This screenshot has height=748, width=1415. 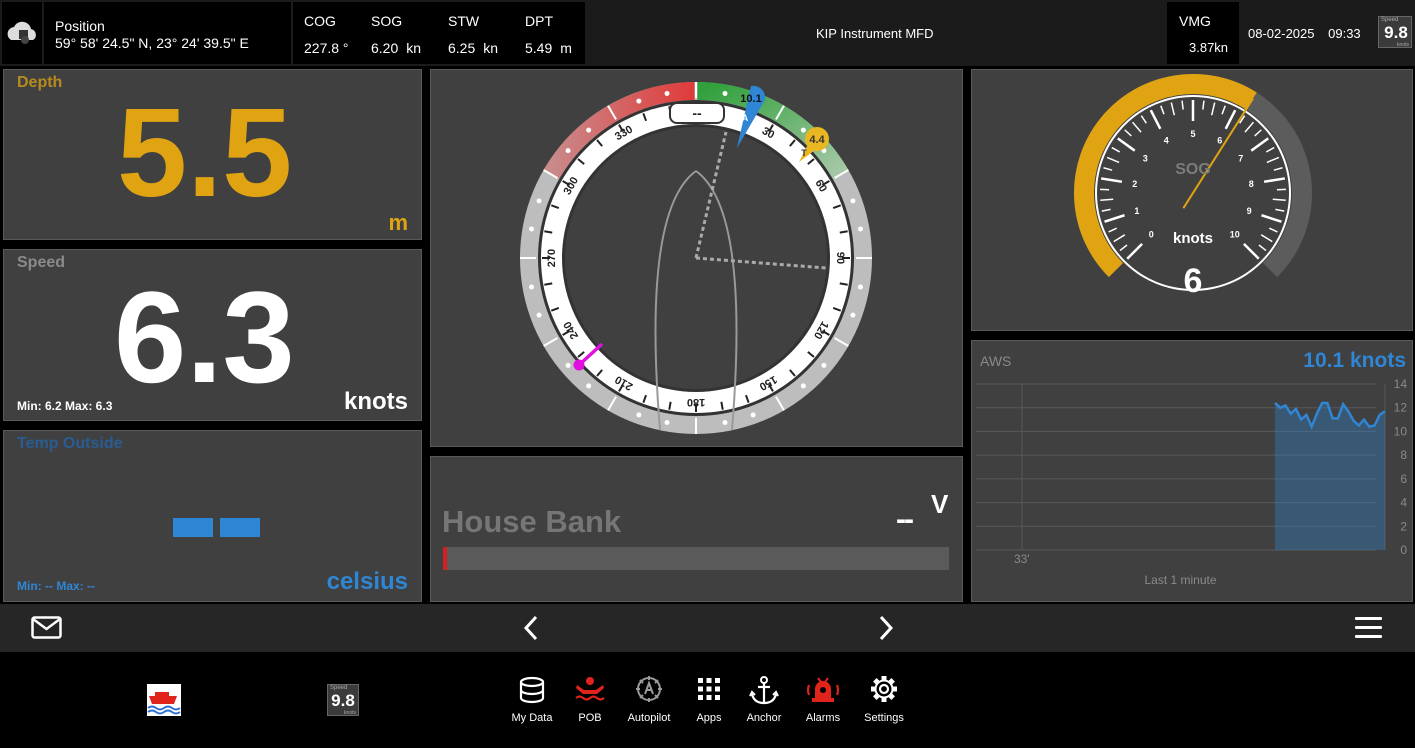 I want to click on dock-label: POB, so click(x=590, y=718).